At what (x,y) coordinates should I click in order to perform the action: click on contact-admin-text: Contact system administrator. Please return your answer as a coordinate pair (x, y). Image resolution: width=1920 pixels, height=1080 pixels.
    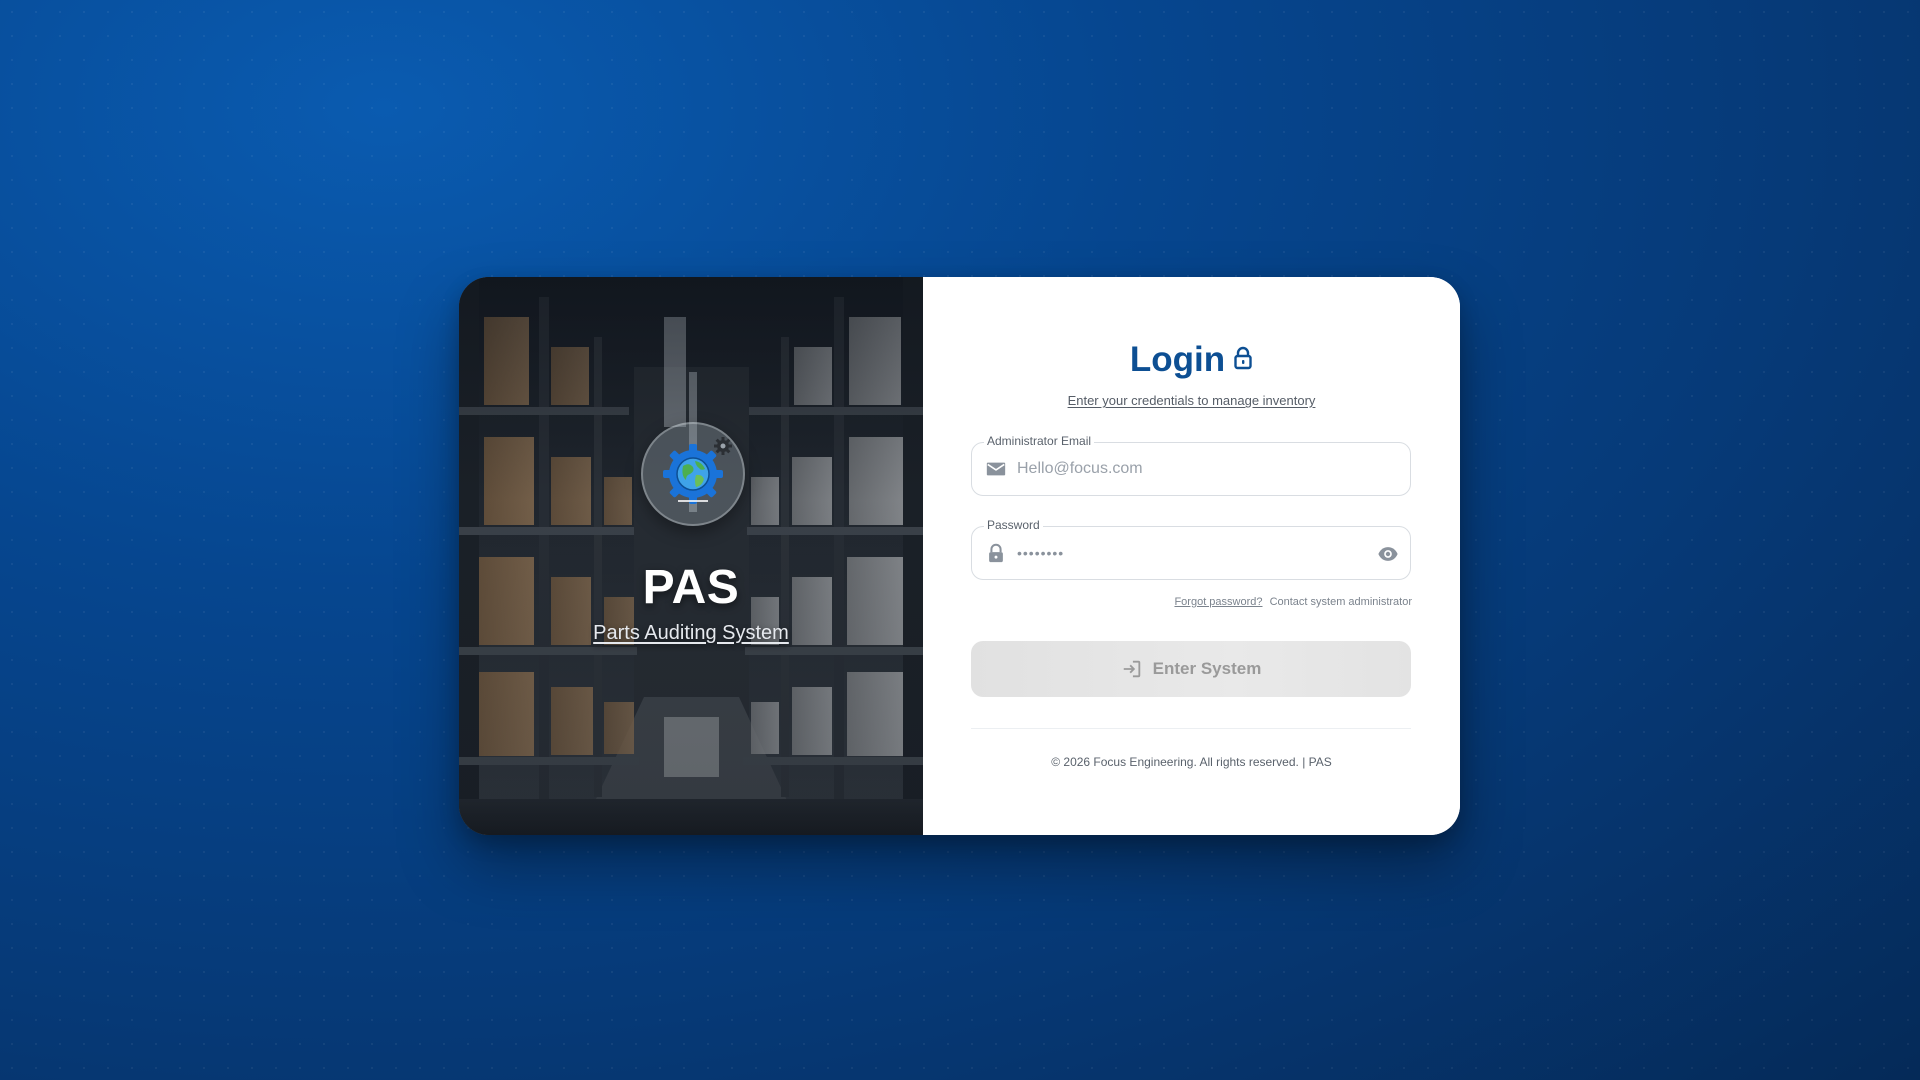
    Looking at the image, I should click on (1340, 602).